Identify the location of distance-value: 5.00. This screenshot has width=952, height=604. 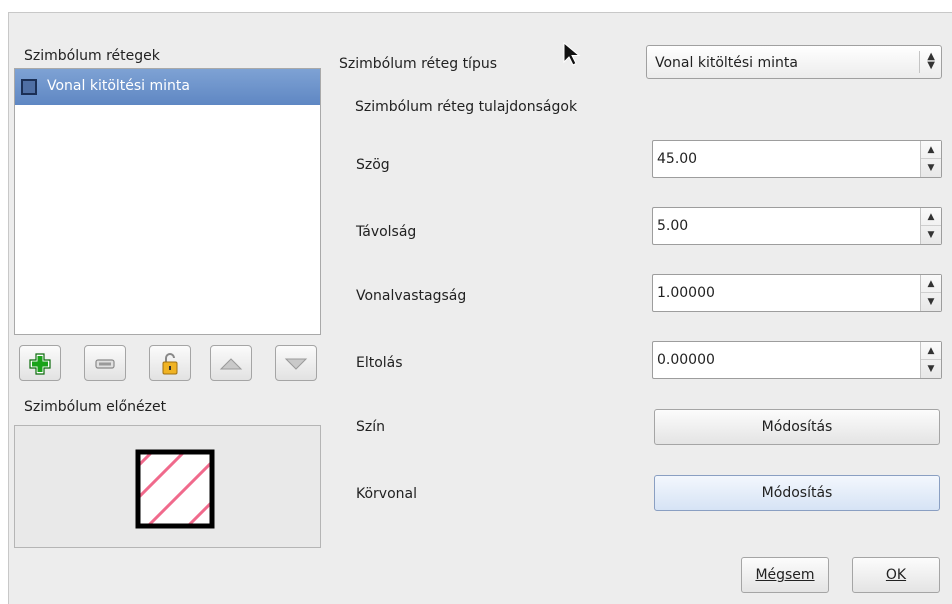
(673, 226).